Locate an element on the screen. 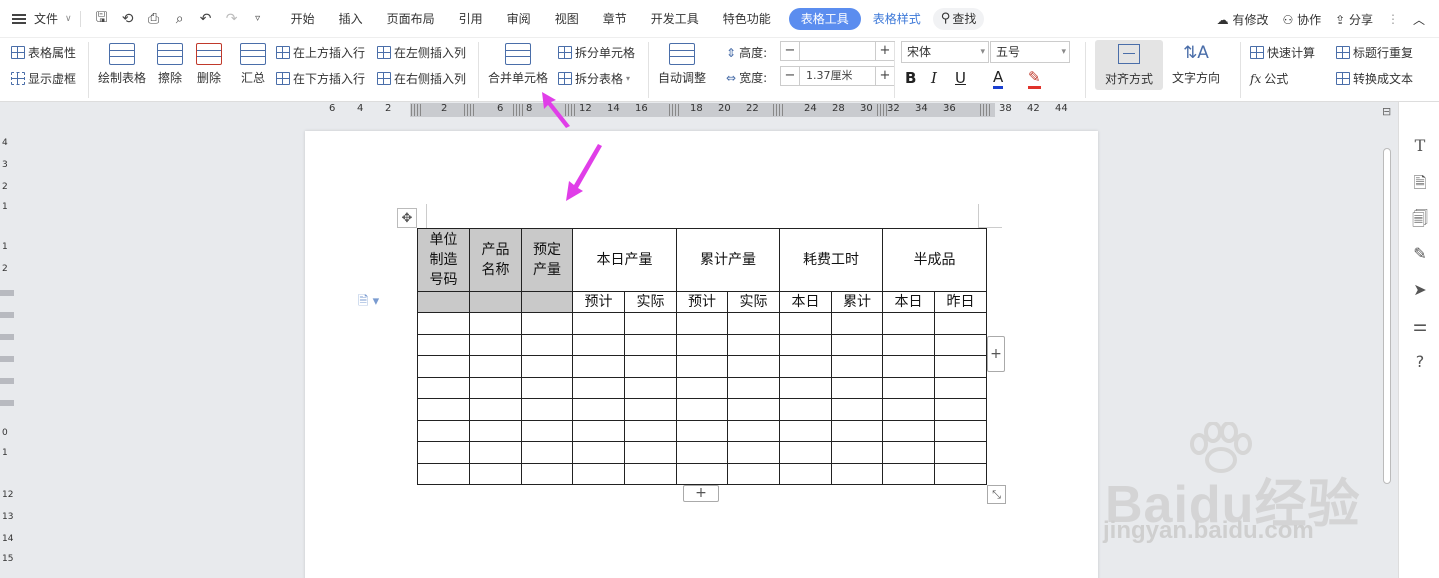 Image resolution: width=1439 pixels, height=578 pixels. table-cell-daily-output: 本日产量 is located at coordinates (624, 260).